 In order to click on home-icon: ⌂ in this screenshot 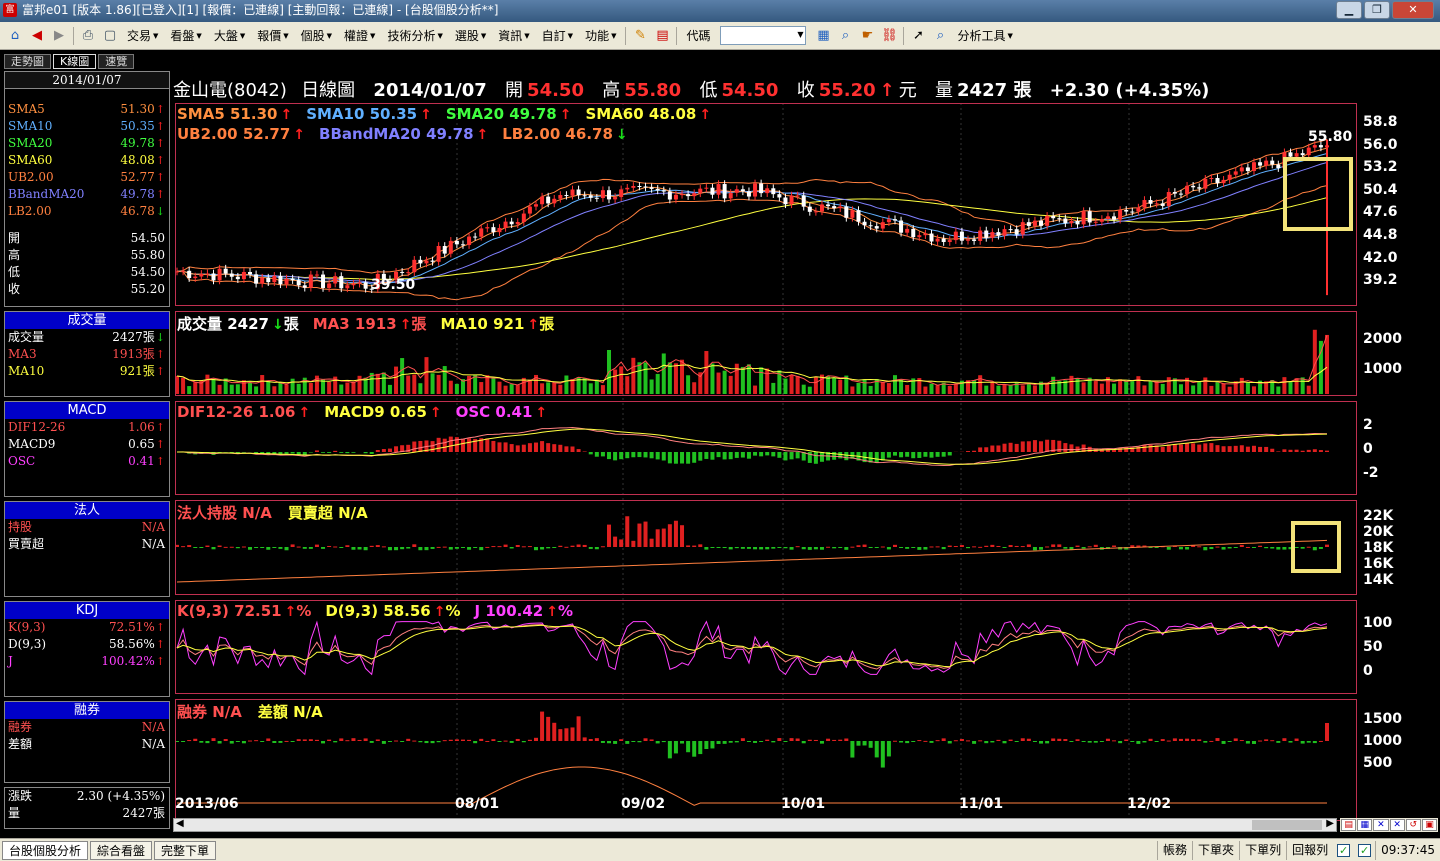, I will do `click(15, 36)`.